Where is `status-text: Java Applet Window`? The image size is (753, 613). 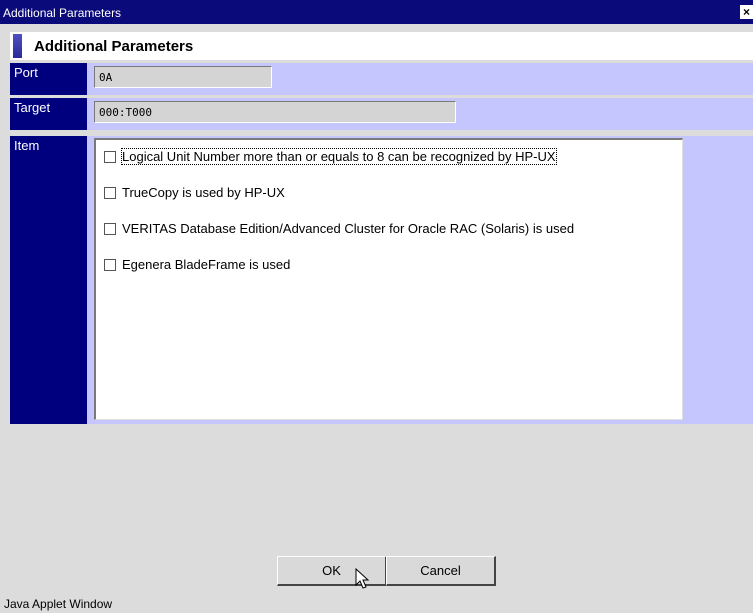
status-text: Java Applet Window is located at coordinates (58, 604).